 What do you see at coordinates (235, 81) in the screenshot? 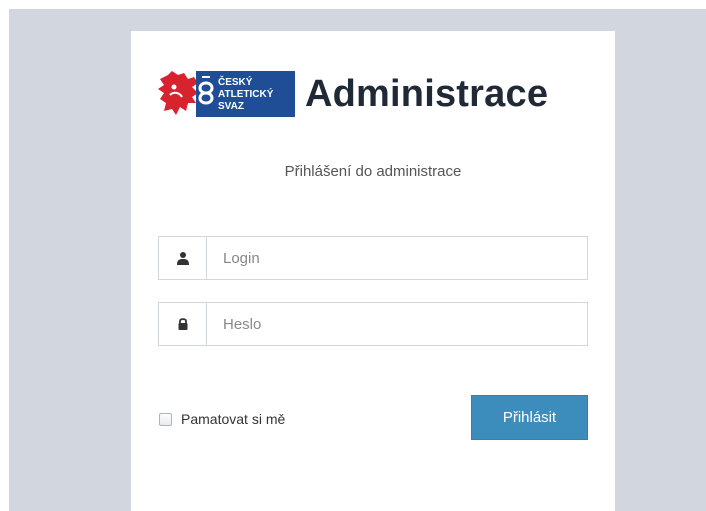
I see `logo-text-line-1: ČESKÝ` at bounding box center [235, 81].